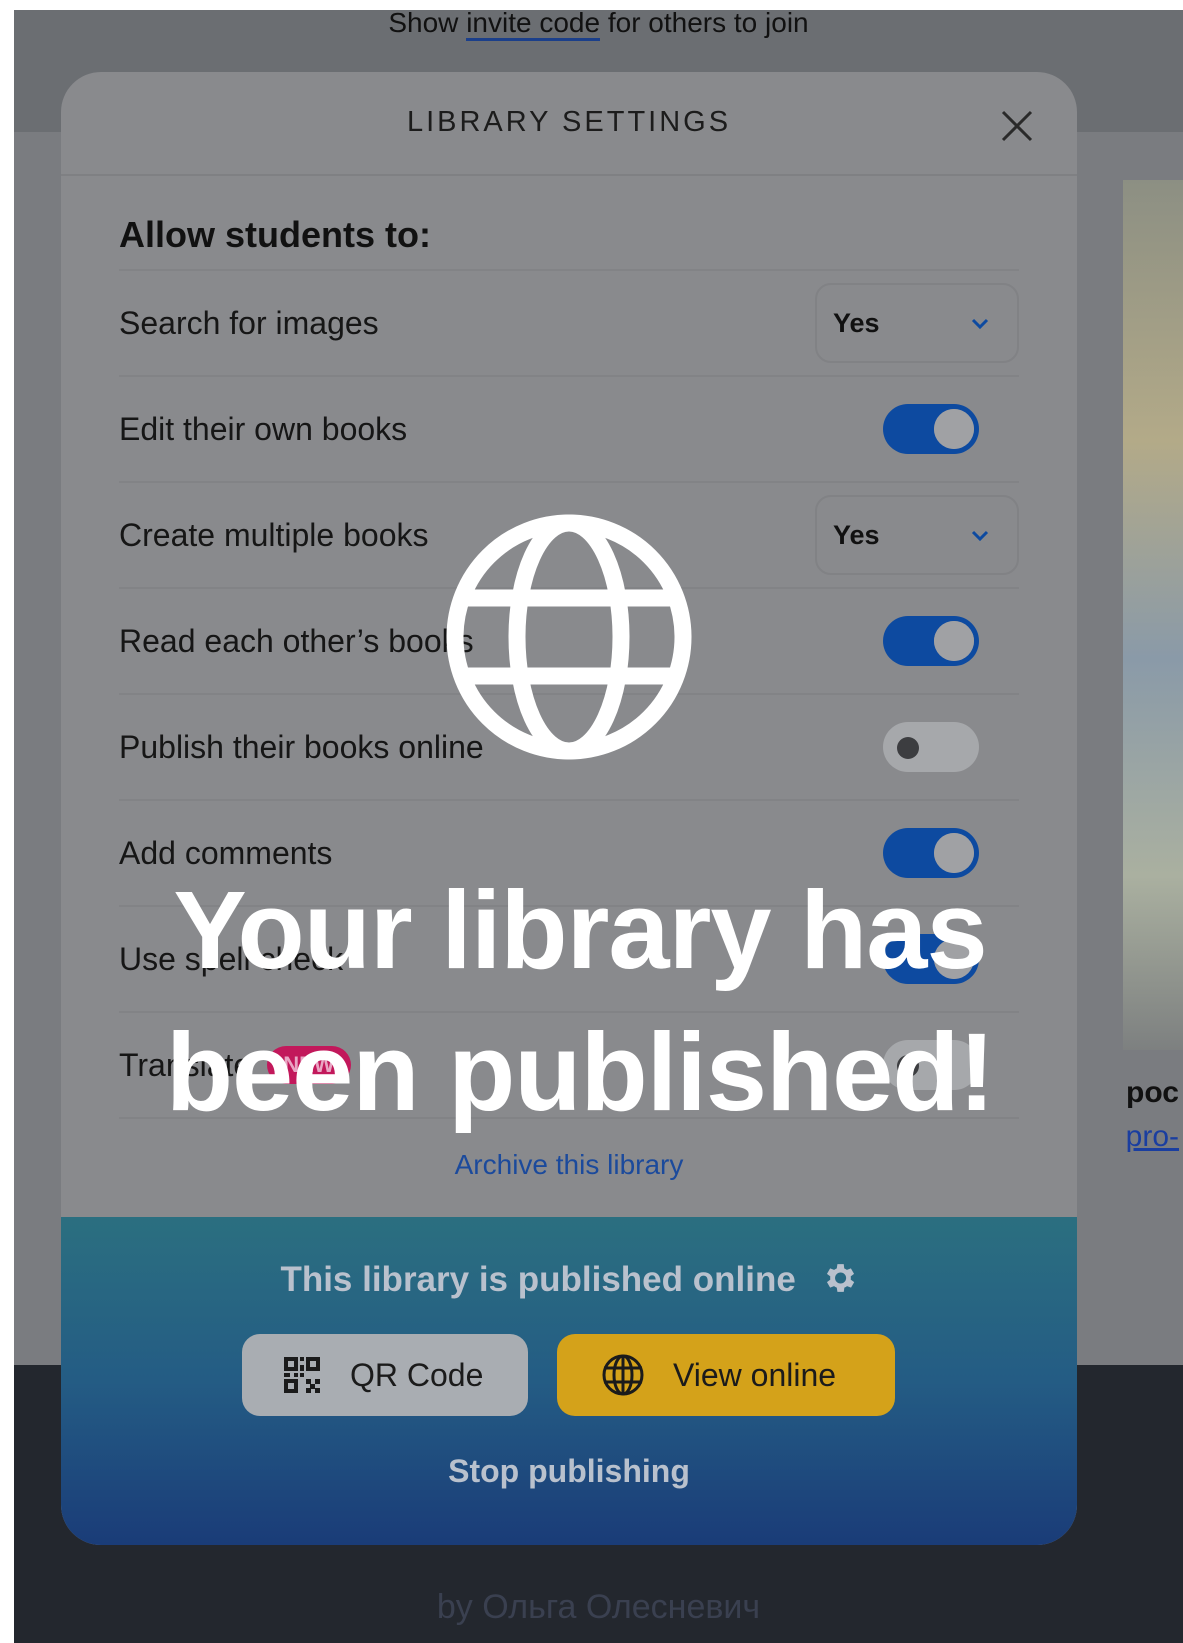 The height and width of the screenshot is (1643, 1183). What do you see at coordinates (704, 24) in the screenshot?
I see `invite-suffix: for others to join` at bounding box center [704, 24].